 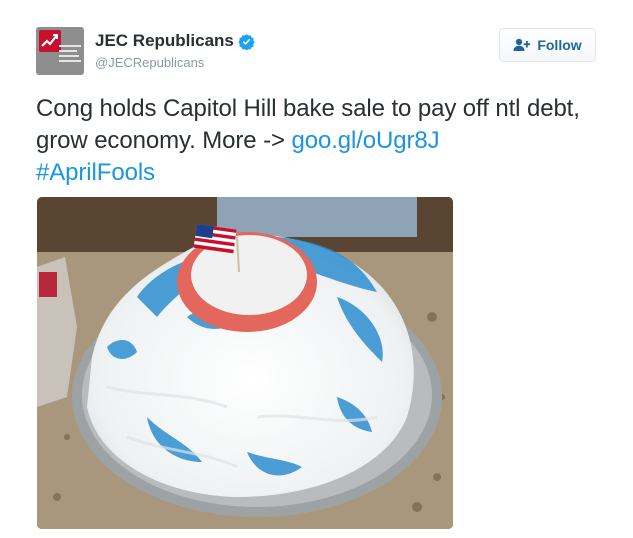 I want to click on tweet-link: goo.gl/oUgr8J, so click(x=365, y=140).